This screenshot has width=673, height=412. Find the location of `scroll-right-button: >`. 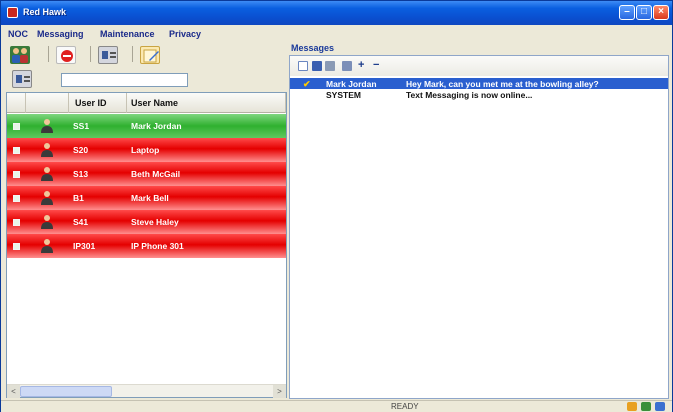

scroll-right-button: > is located at coordinates (279, 391).